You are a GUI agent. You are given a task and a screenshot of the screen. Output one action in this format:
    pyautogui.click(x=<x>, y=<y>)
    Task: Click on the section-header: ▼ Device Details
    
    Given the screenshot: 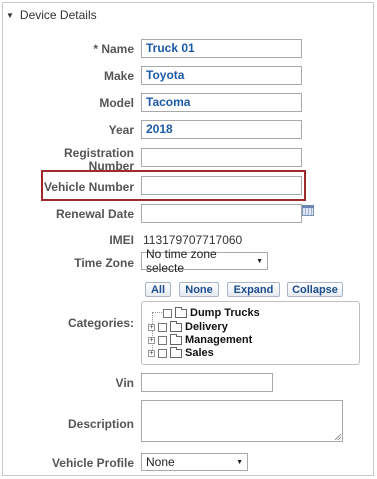 What is the action you would take?
    pyautogui.click(x=51, y=15)
    